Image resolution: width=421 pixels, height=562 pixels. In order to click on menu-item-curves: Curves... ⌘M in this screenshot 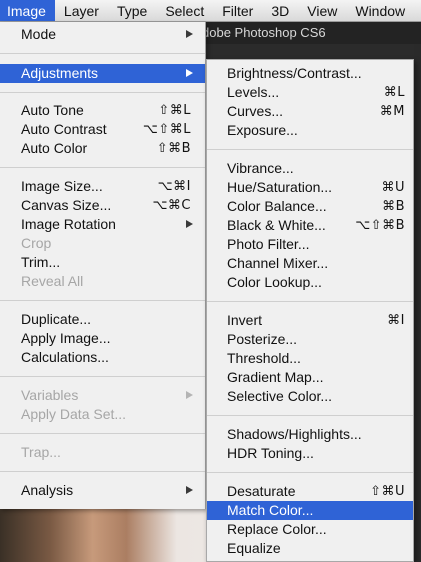, I will do `click(310, 111)`.